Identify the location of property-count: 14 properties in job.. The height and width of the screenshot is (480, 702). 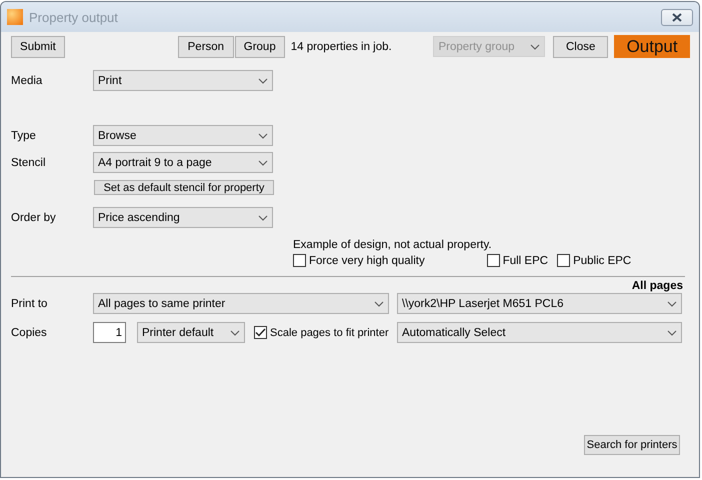
(341, 46).